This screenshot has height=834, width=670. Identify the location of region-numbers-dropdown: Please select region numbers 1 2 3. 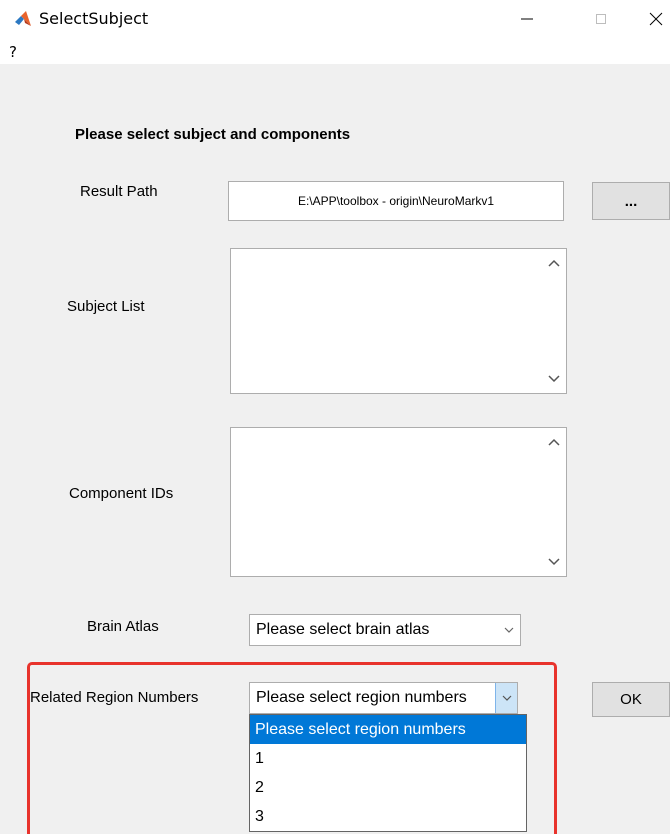
(388, 773).